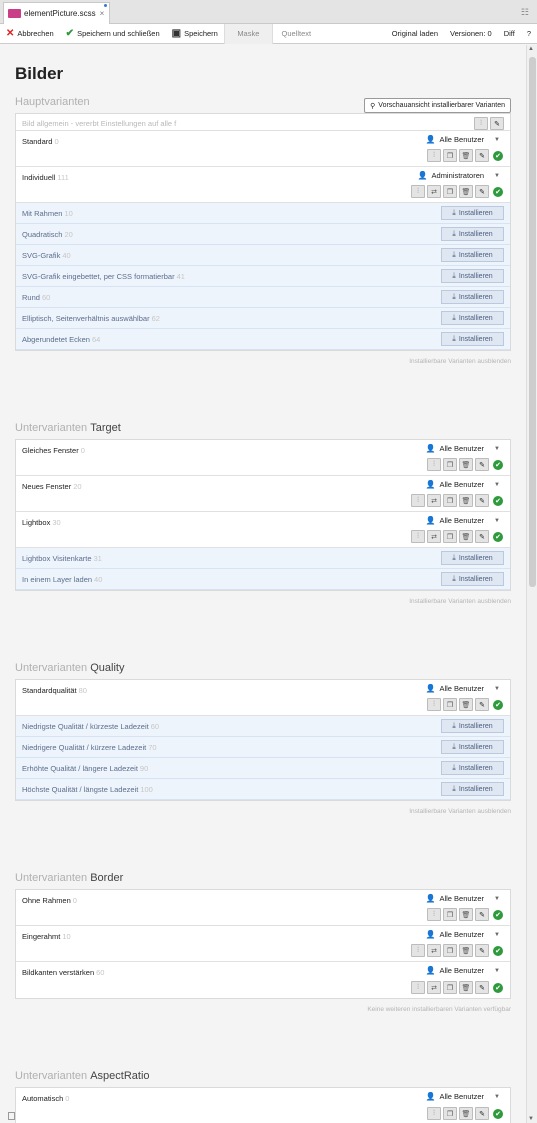 This screenshot has width=537, height=1123. Describe the element at coordinates (247, 33) in the screenshot. I see `tab-mask: Maske` at that location.